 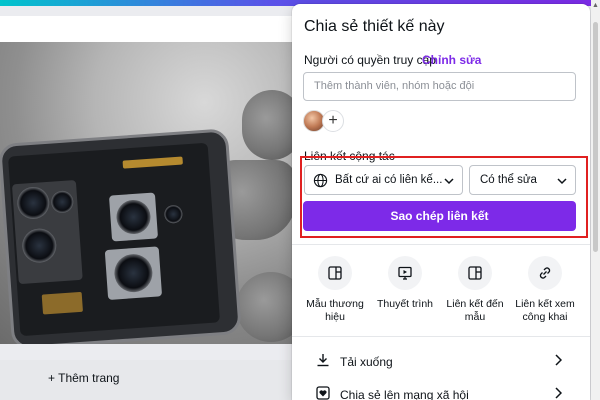 I want to click on row-label: Tải xuống, so click(x=366, y=362).